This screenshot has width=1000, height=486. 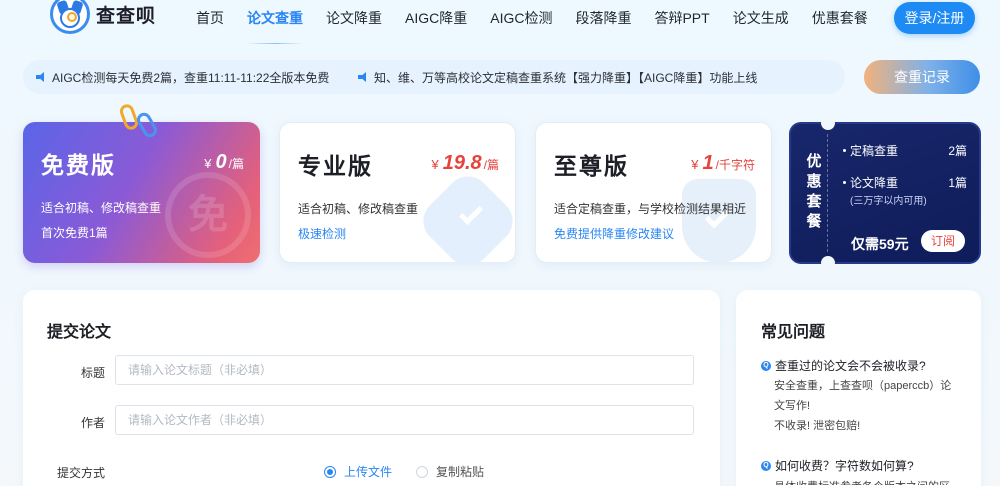 What do you see at coordinates (465, 163) in the screenshot?
I see `plan-price: ¥ 19.8 /篇` at bounding box center [465, 163].